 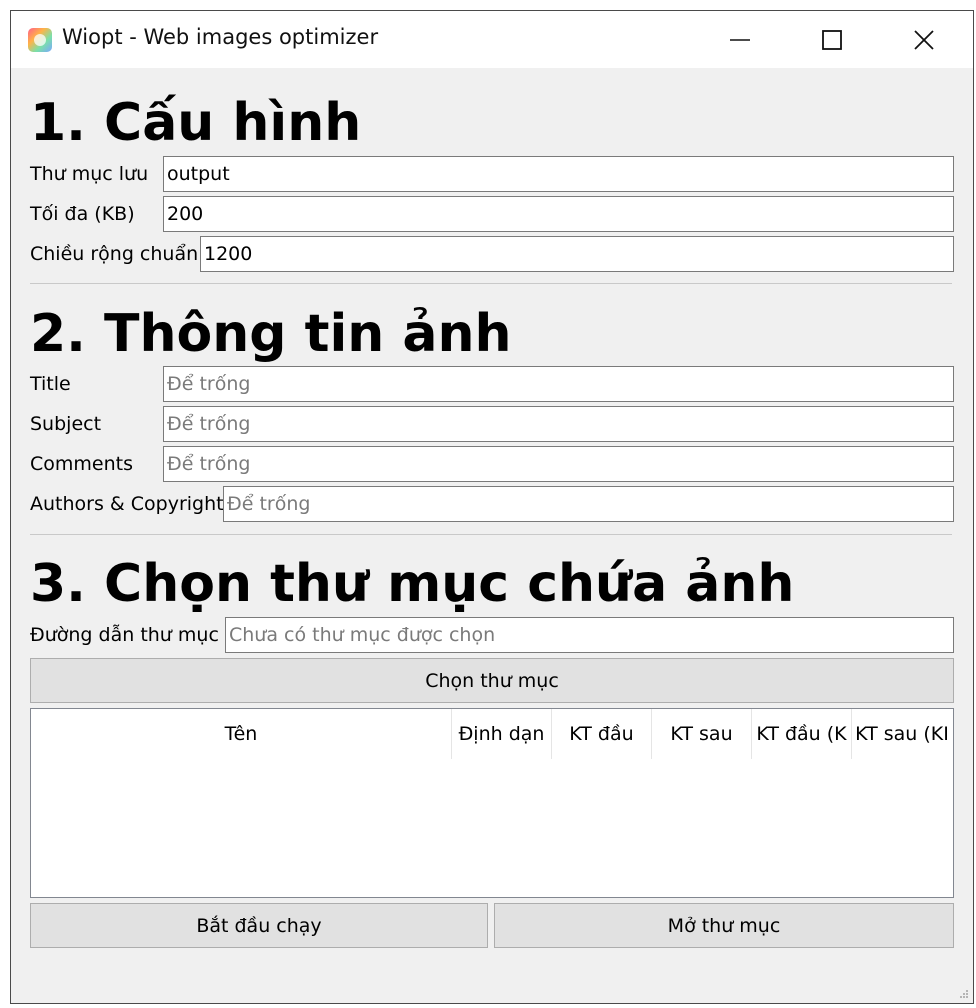 What do you see at coordinates (66, 424) in the screenshot?
I see `subject-label: Subject` at bounding box center [66, 424].